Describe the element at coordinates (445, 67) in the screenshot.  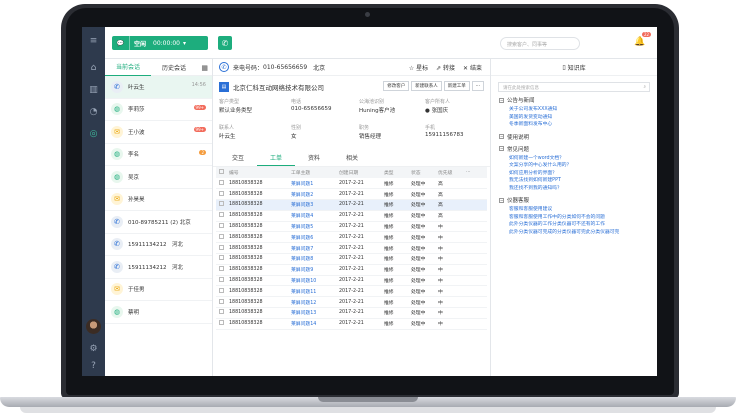
I see `transfer-button: ⇗ 转接` at that location.